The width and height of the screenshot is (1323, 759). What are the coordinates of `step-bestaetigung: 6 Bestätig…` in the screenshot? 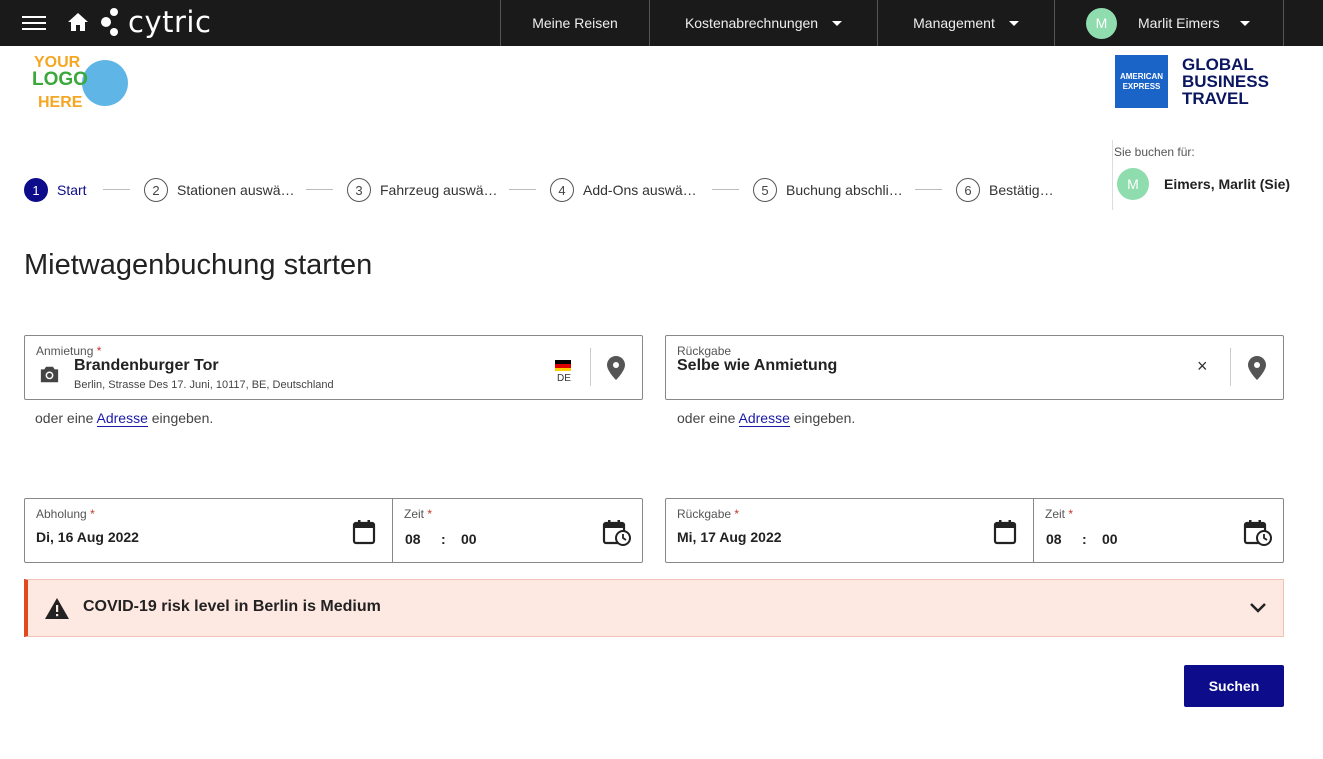 It's located at (1005, 190).